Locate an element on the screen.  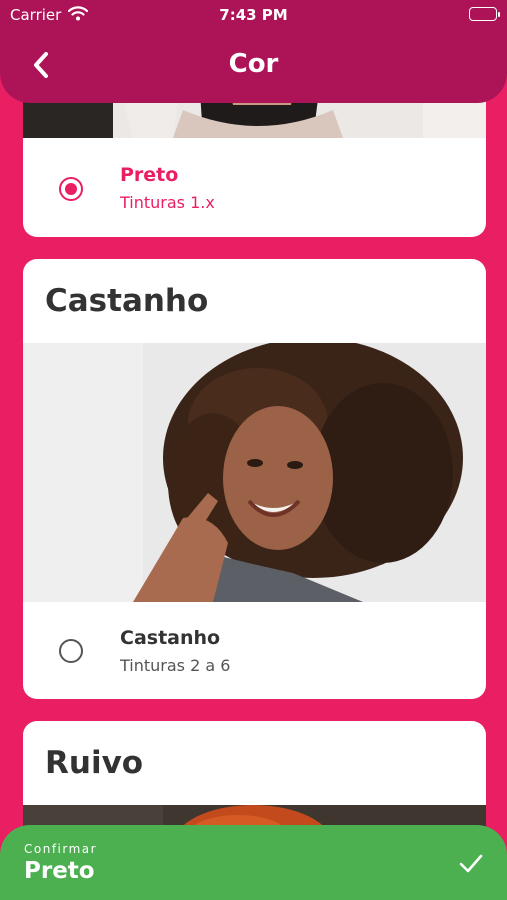
card-title: Castanho is located at coordinates (127, 301).